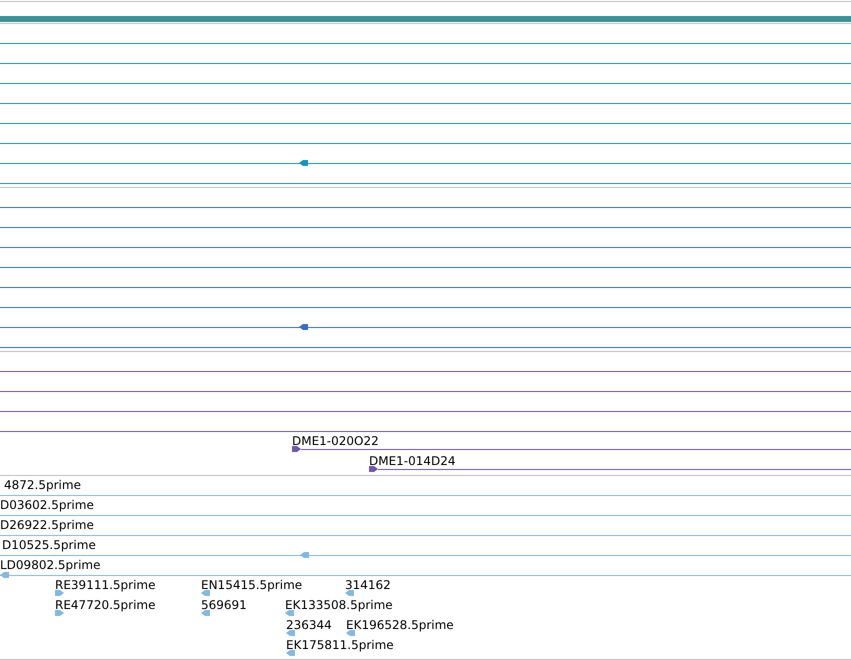 Image resolution: width=851 pixels, height=660 pixels. Describe the element at coordinates (400, 625) in the screenshot. I see `feature-label: EK196528.5prime` at that location.